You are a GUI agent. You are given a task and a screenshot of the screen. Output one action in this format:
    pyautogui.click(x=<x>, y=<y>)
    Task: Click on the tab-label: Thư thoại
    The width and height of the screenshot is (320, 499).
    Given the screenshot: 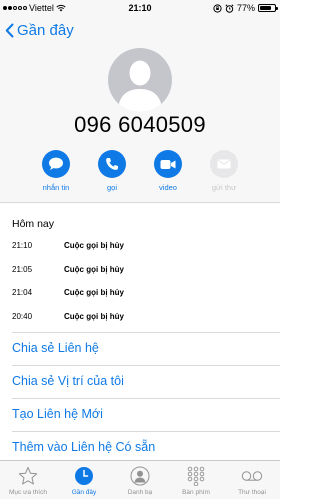 What is the action you would take?
    pyautogui.click(x=252, y=492)
    